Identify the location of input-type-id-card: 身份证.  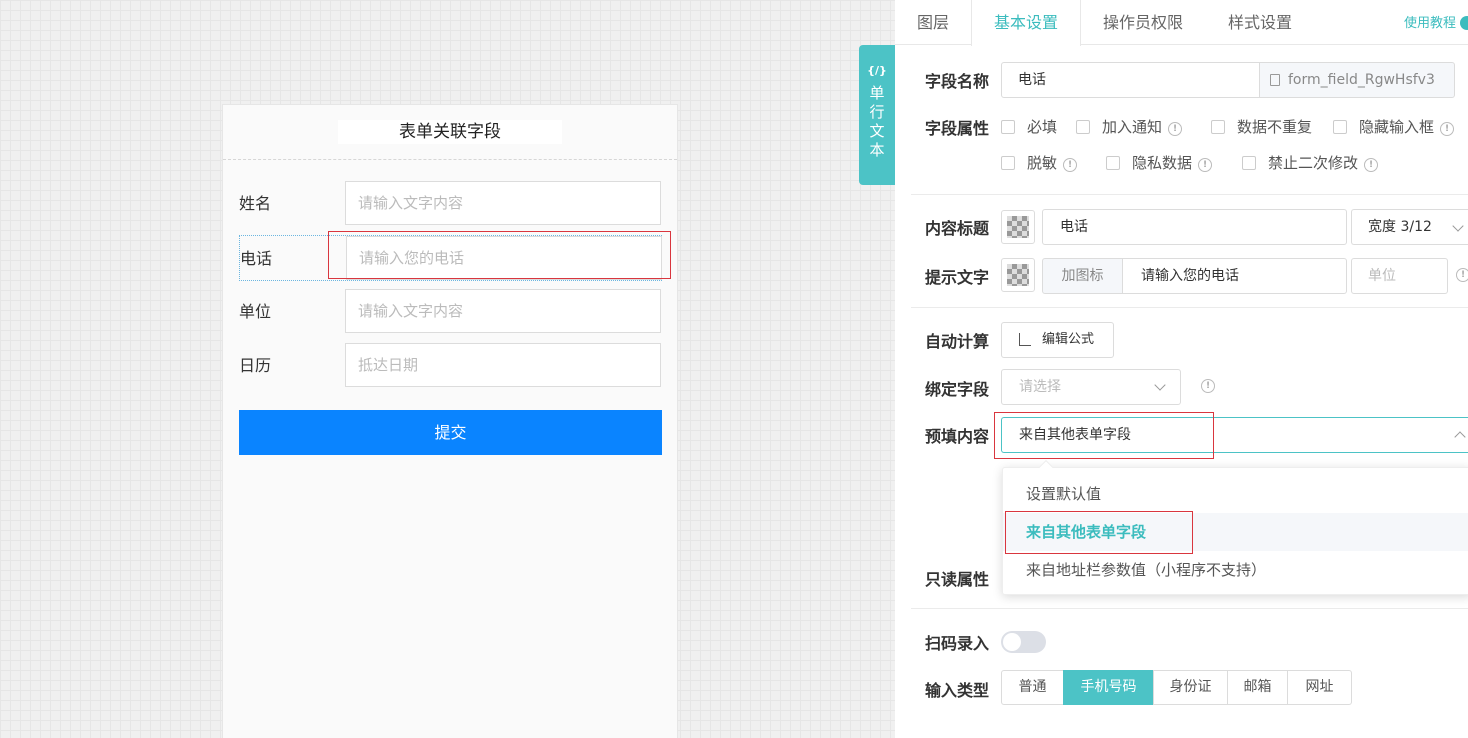
(1190, 687).